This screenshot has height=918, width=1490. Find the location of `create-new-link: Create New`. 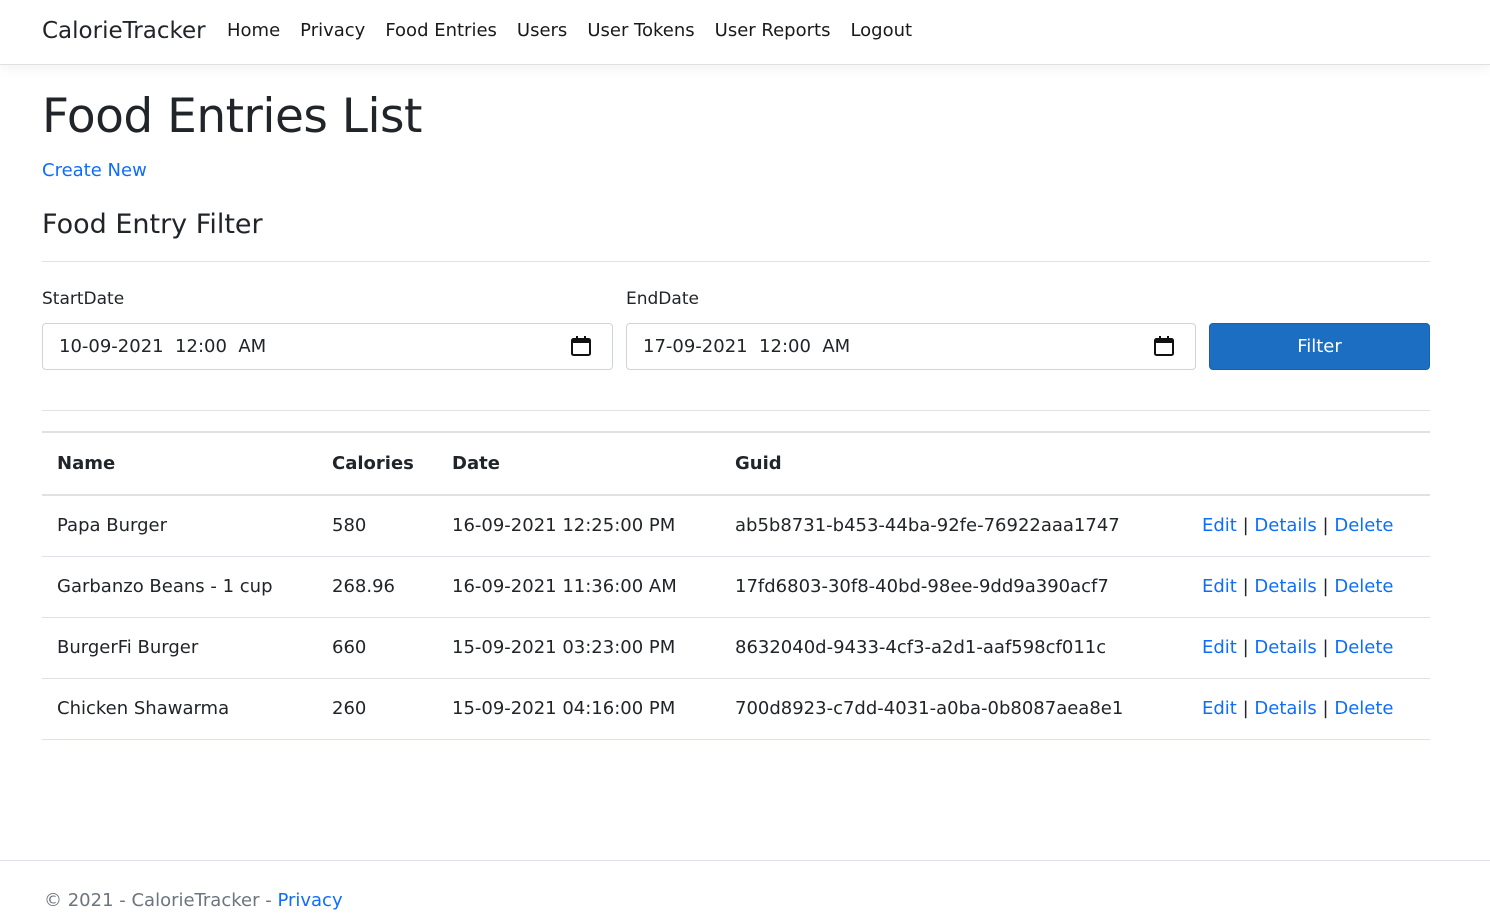

create-new-link: Create New is located at coordinates (94, 171).